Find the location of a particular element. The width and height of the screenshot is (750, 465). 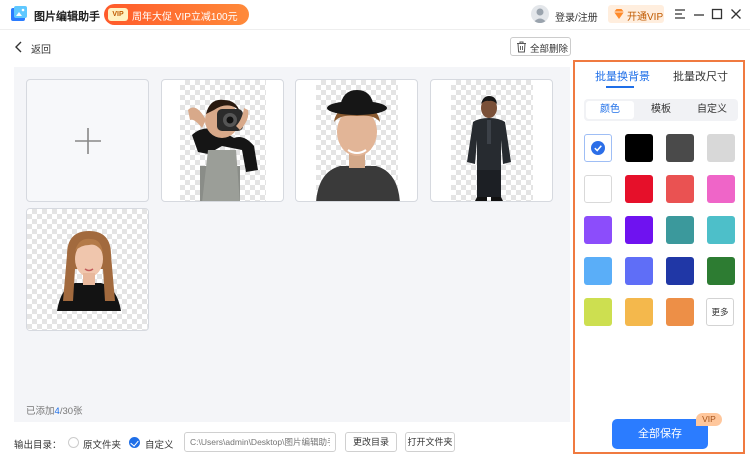

promo-text: 周年大促 VIP立减100元 is located at coordinates (185, 17).